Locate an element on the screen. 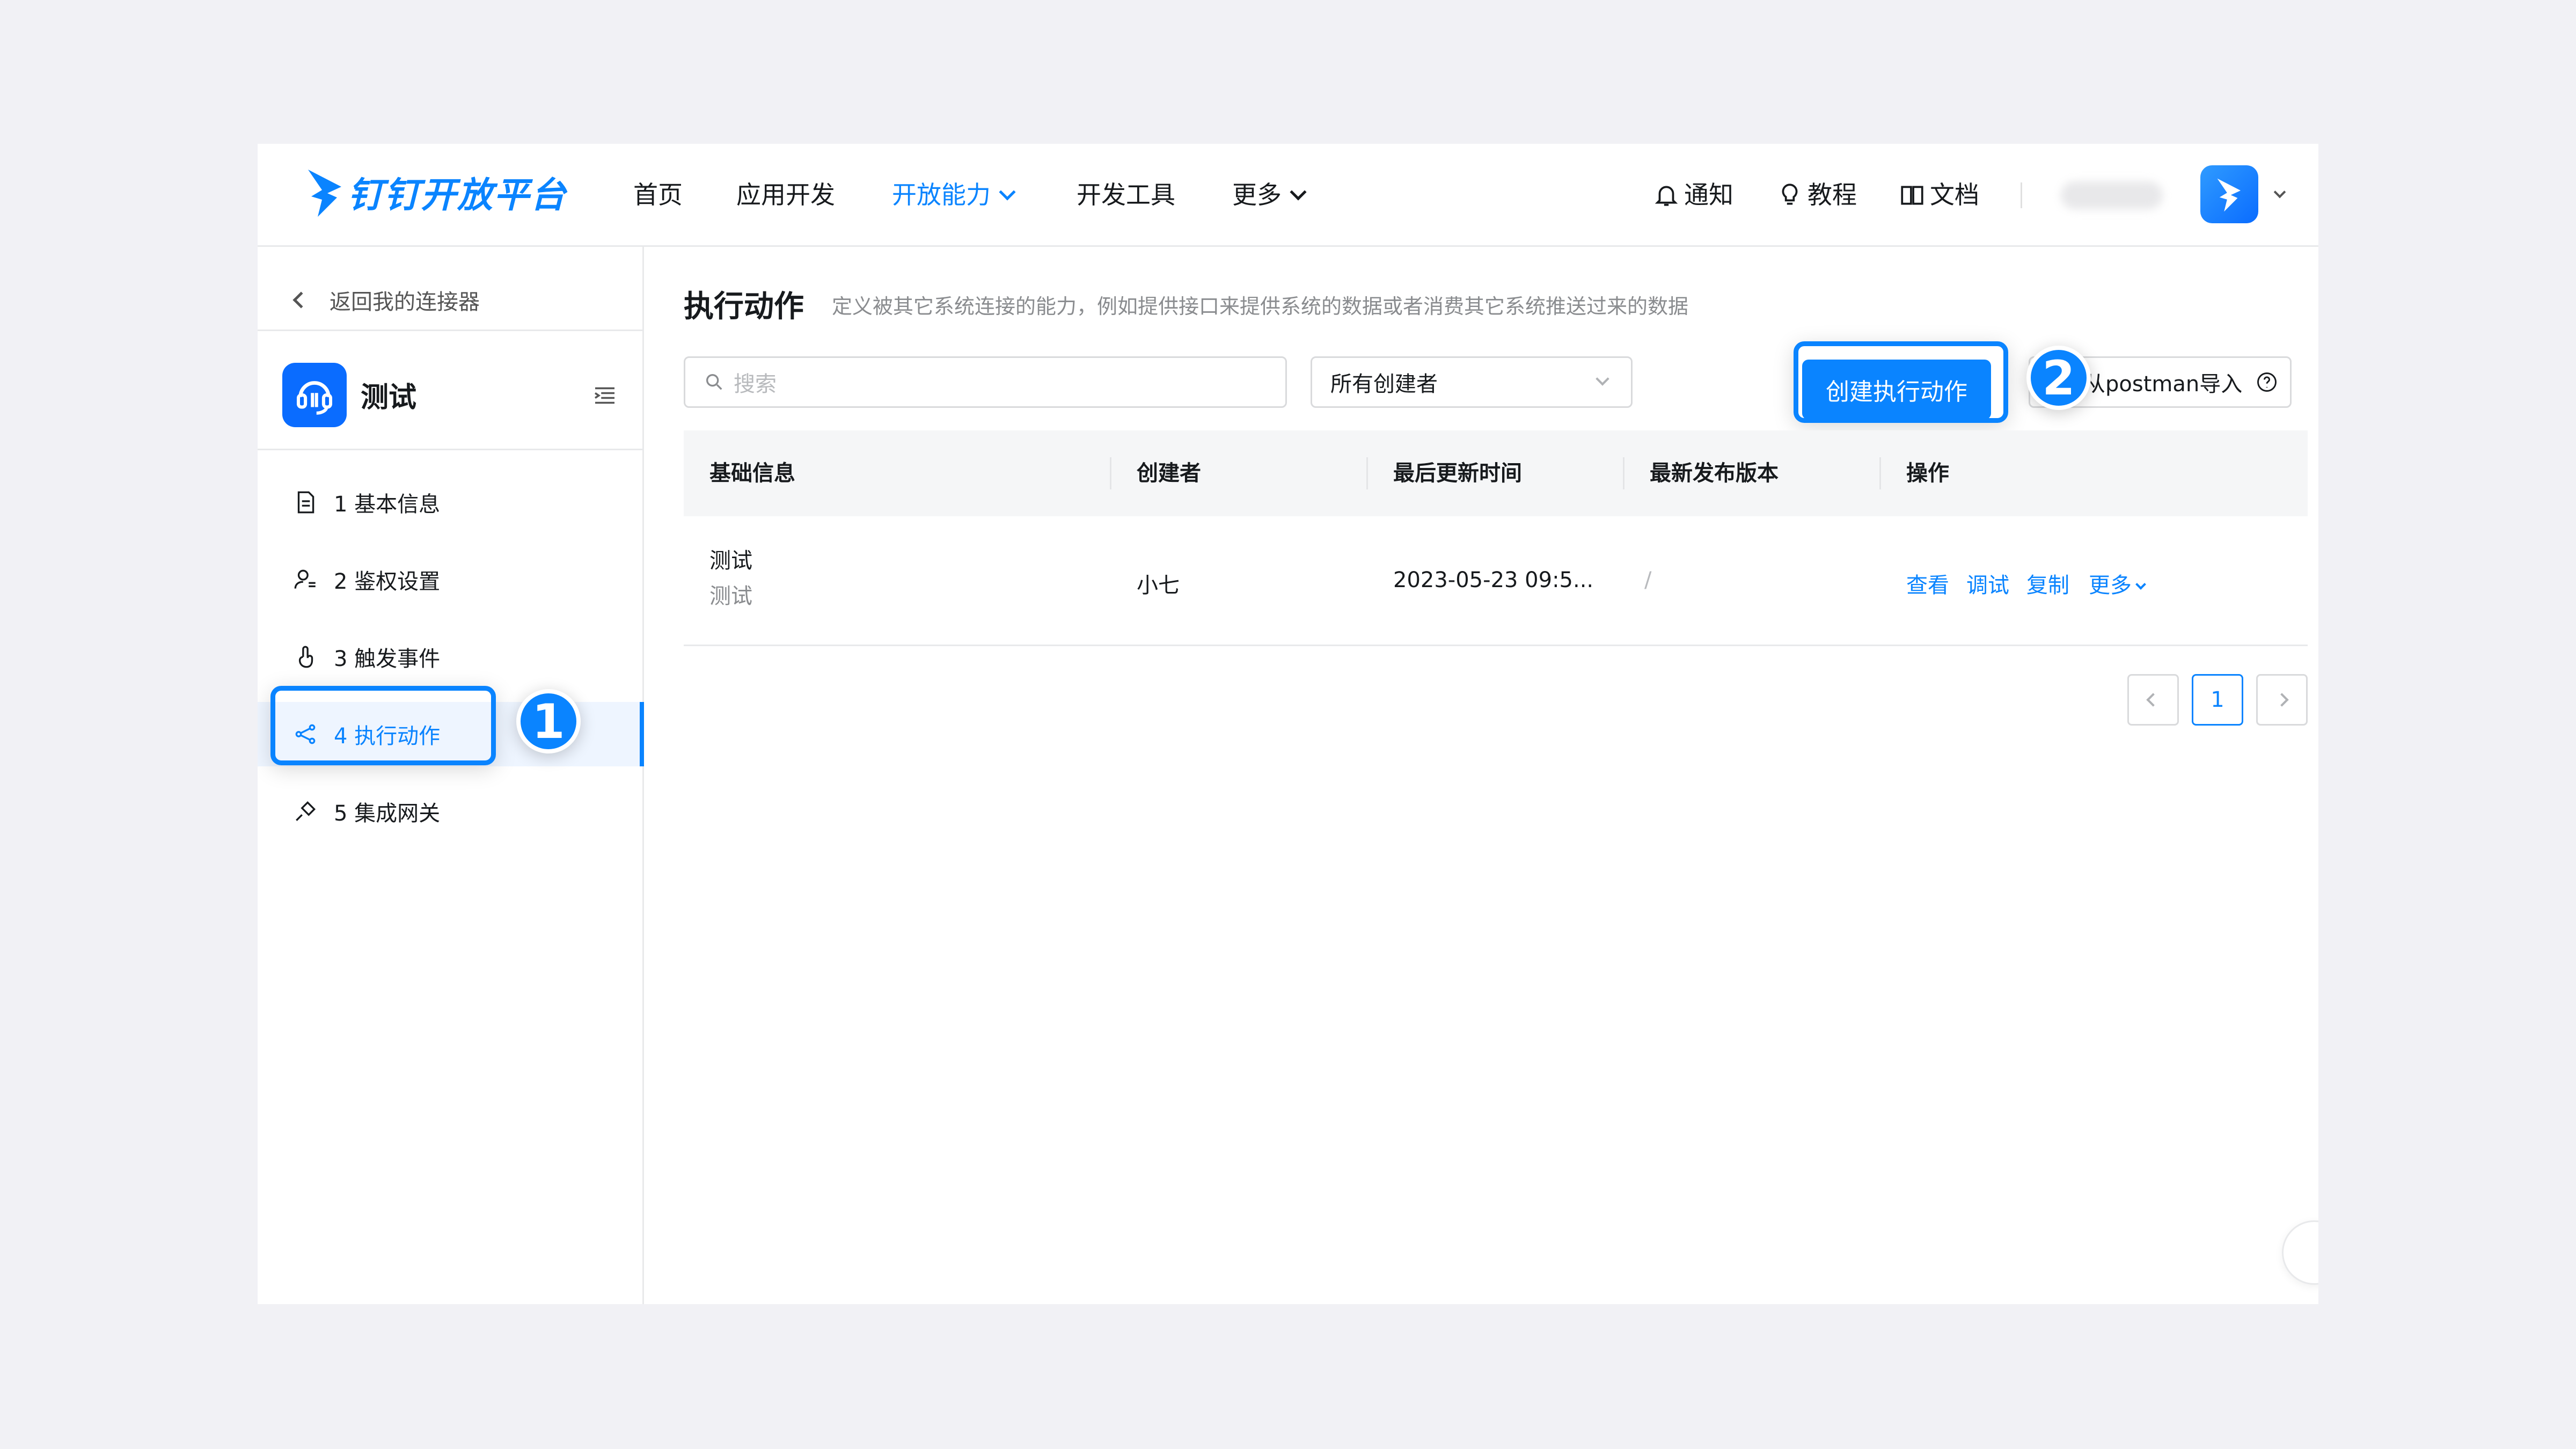 The width and height of the screenshot is (2576, 1449). action-name: 测试 is located at coordinates (730, 560).